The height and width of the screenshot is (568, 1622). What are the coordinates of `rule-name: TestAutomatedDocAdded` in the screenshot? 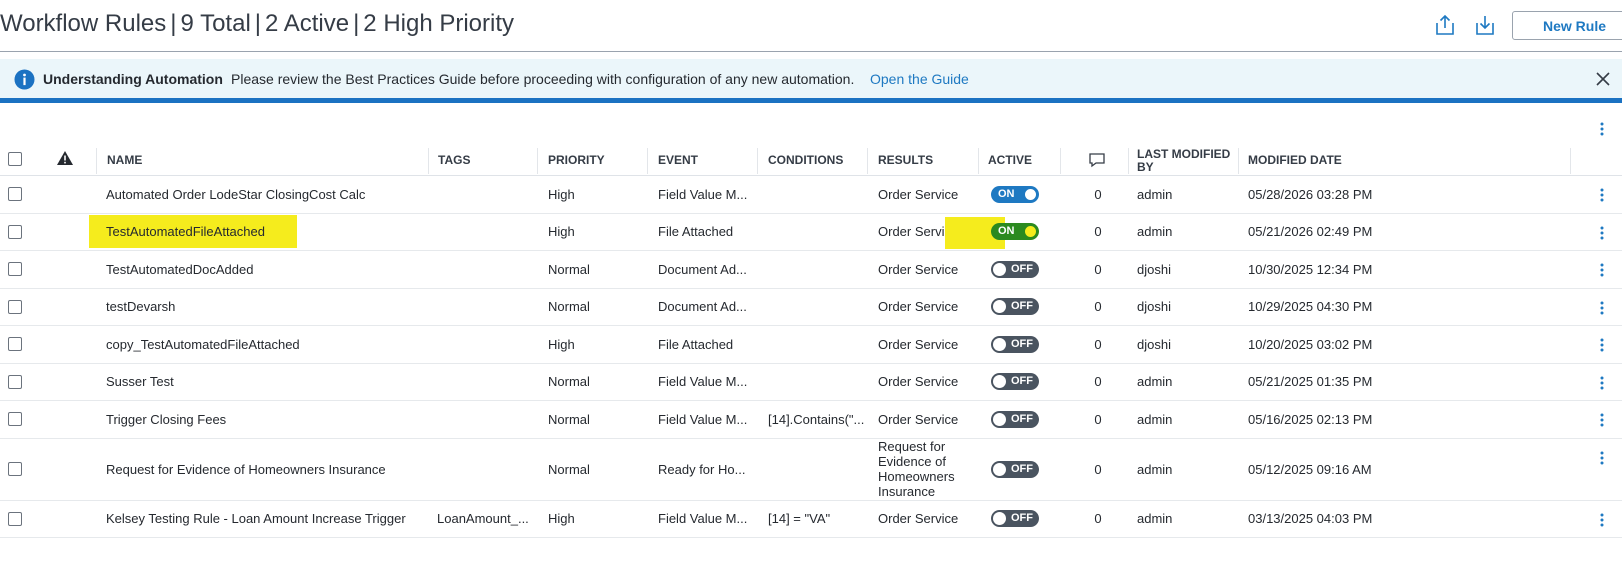 It's located at (265, 269).